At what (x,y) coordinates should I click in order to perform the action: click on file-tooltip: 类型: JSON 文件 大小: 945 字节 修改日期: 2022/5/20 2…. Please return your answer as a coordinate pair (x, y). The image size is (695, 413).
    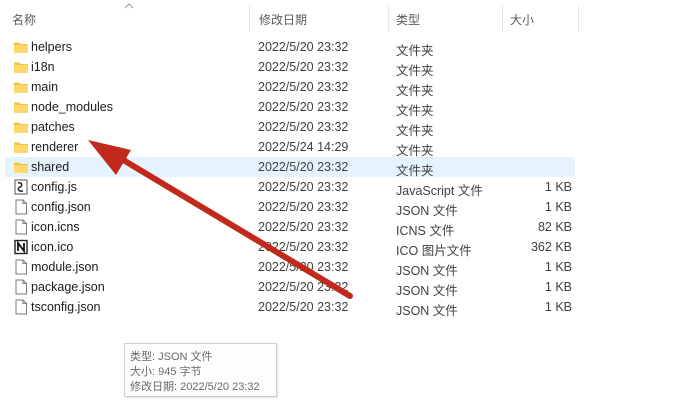
    Looking at the image, I should click on (200, 370).